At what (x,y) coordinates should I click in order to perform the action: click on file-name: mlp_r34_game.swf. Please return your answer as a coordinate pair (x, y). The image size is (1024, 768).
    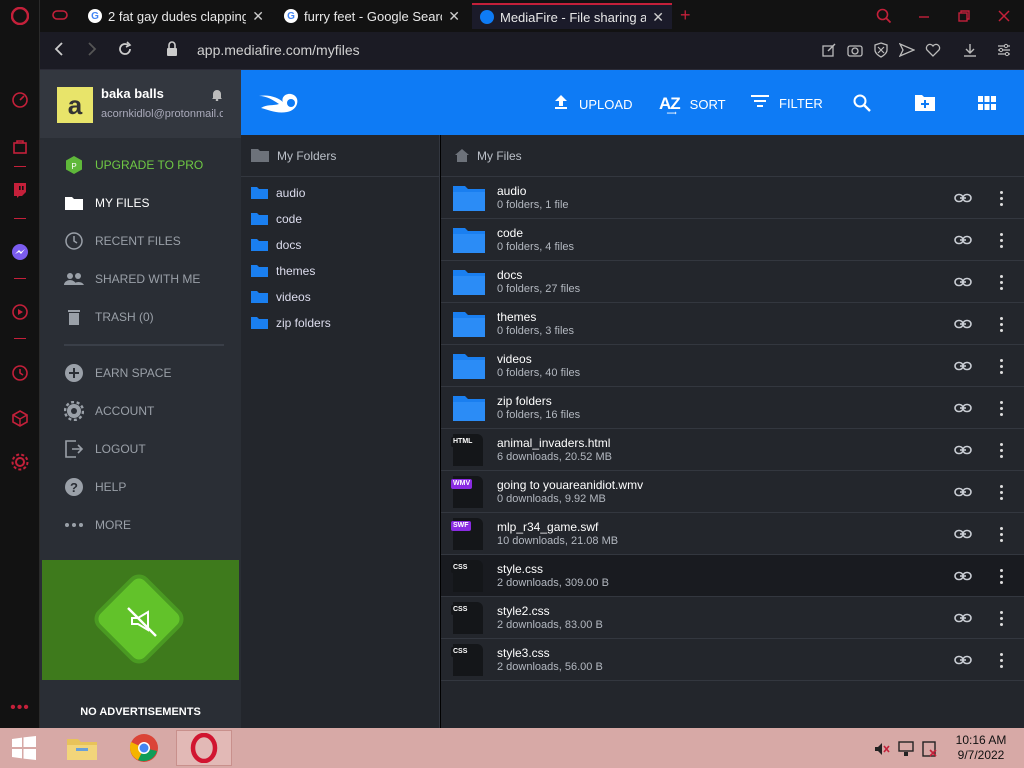
    Looking at the image, I should click on (547, 527).